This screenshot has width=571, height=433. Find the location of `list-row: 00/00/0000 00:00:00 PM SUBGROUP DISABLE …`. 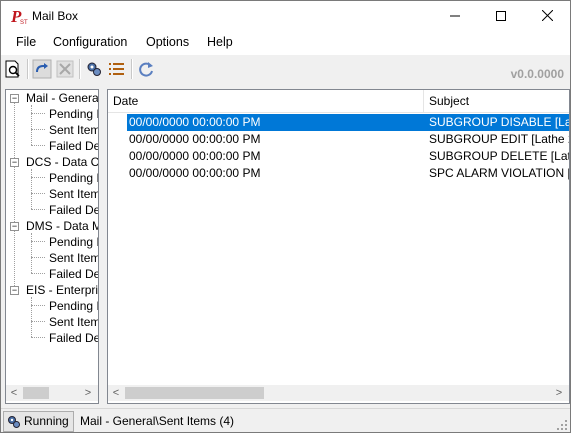

list-row: 00/00/0000 00:00:00 PM SUBGROUP DISABLE … is located at coordinates (338, 122).